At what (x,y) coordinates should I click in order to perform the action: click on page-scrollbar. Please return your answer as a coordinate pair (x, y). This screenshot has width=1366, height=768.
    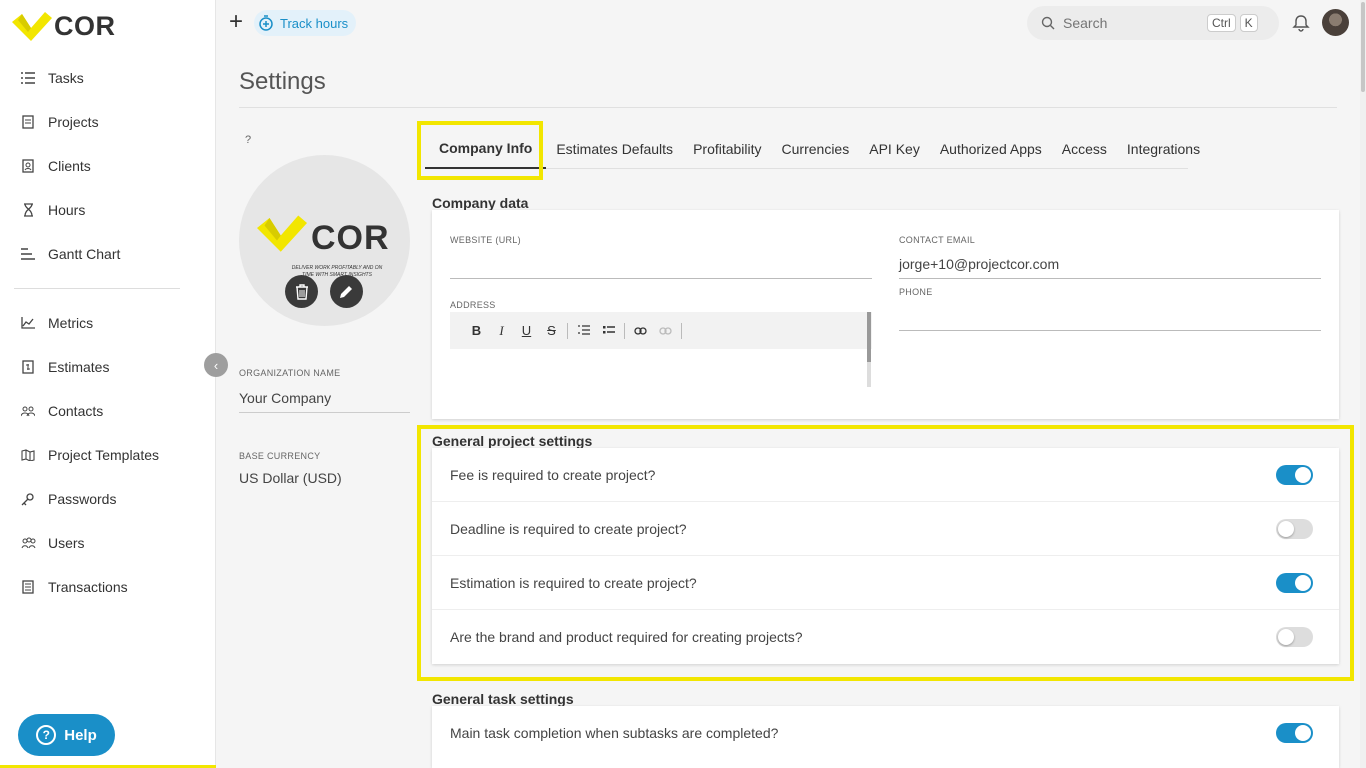
    Looking at the image, I should click on (1363, 384).